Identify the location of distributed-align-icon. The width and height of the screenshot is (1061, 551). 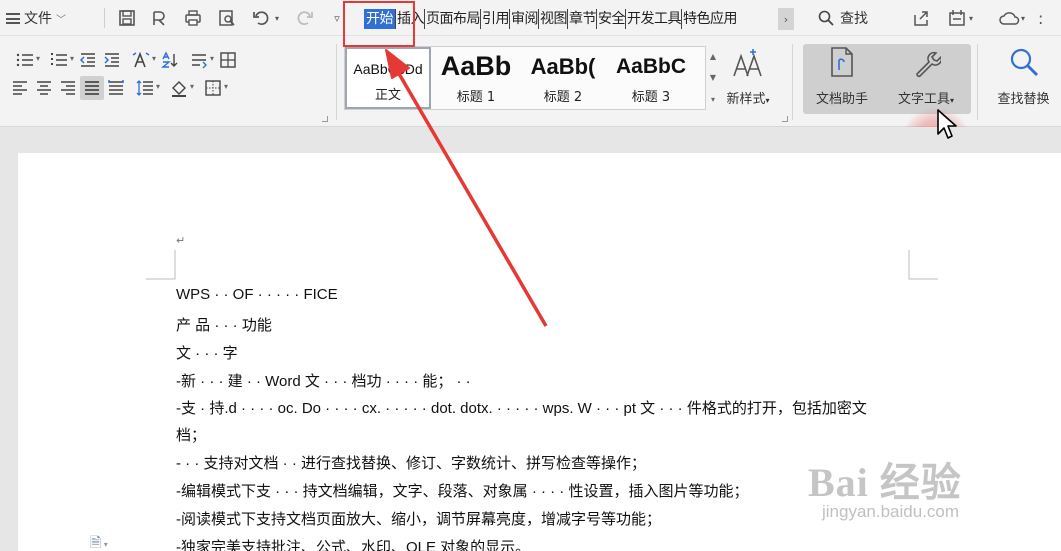
(116, 88).